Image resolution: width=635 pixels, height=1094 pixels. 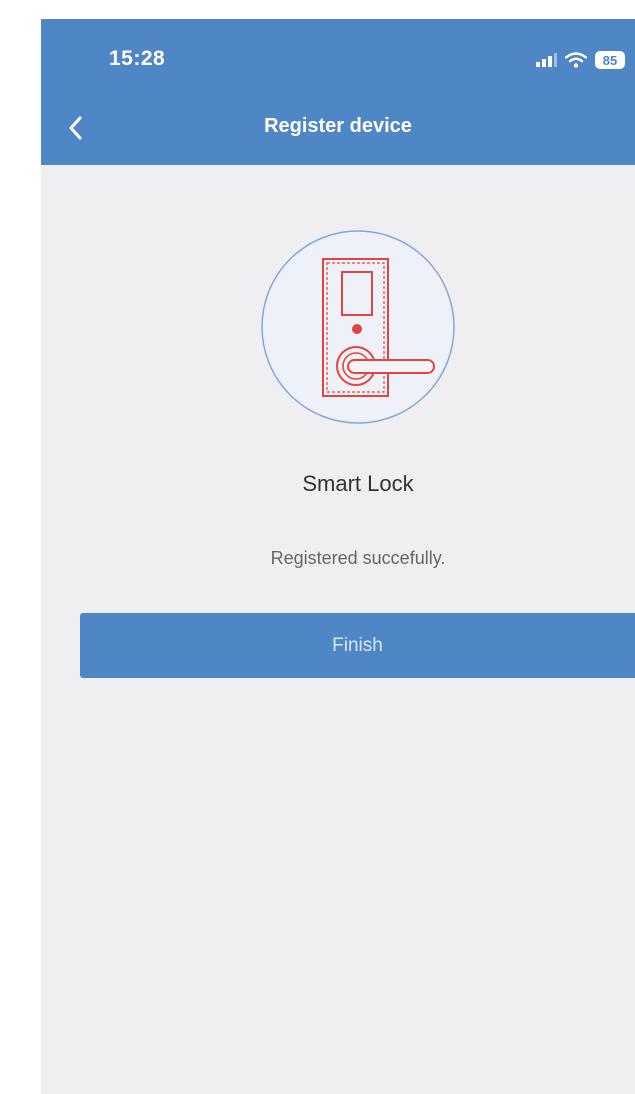 I want to click on smart-lock-icon, so click(x=358, y=327).